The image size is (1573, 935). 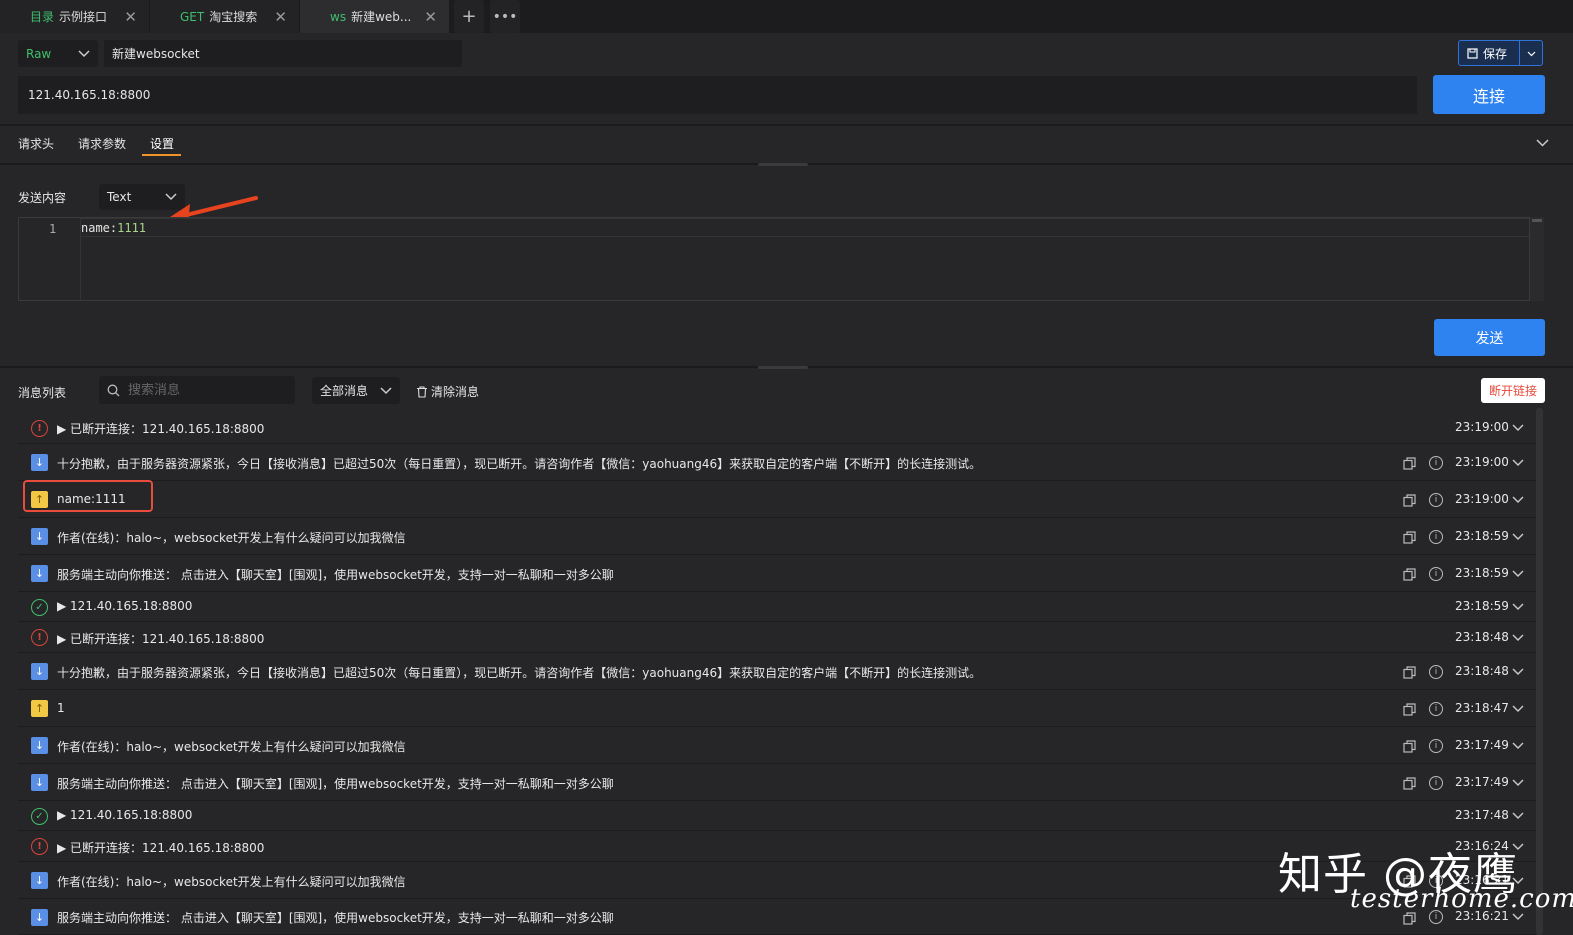 I want to click on send-button: 发送, so click(x=1489, y=337).